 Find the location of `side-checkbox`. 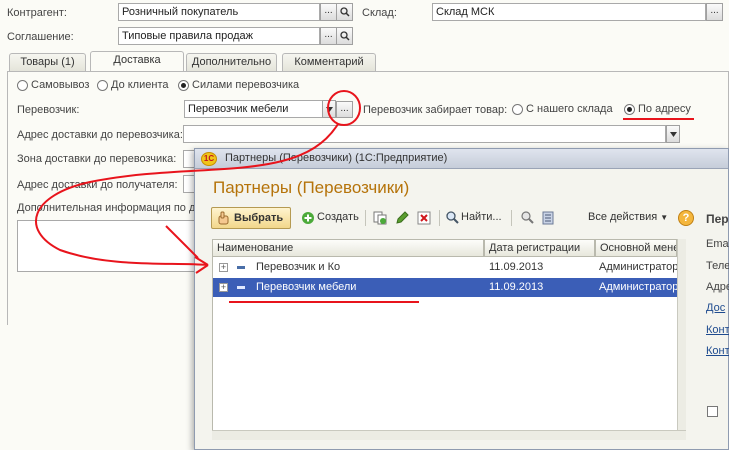

side-checkbox is located at coordinates (712, 411).